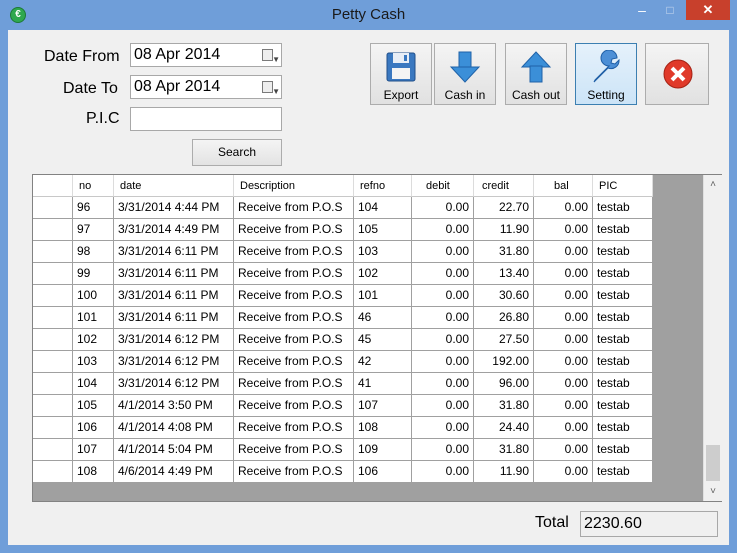 Image resolution: width=737 pixels, height=553 pixels. What do you see at coordinates (93, 472) in the screenshot?
I see `cell-no: 108` at bounding box center [93, 472].